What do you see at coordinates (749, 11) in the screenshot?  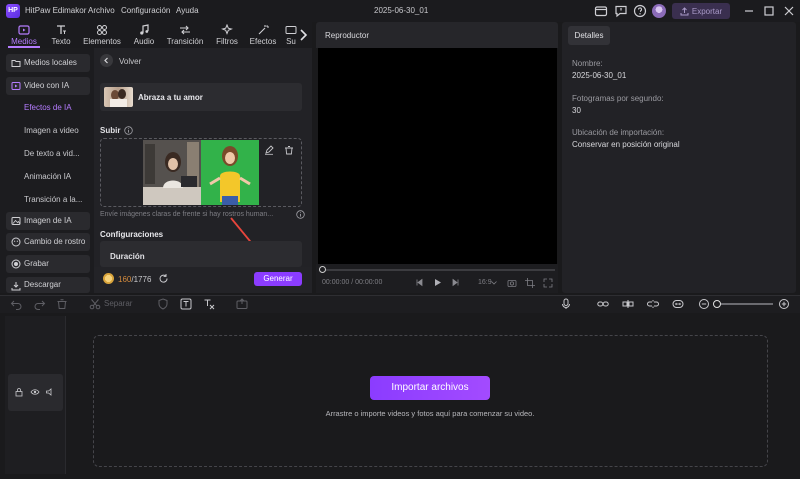 I see `minimize-icon` at bounding box center [749, 11].